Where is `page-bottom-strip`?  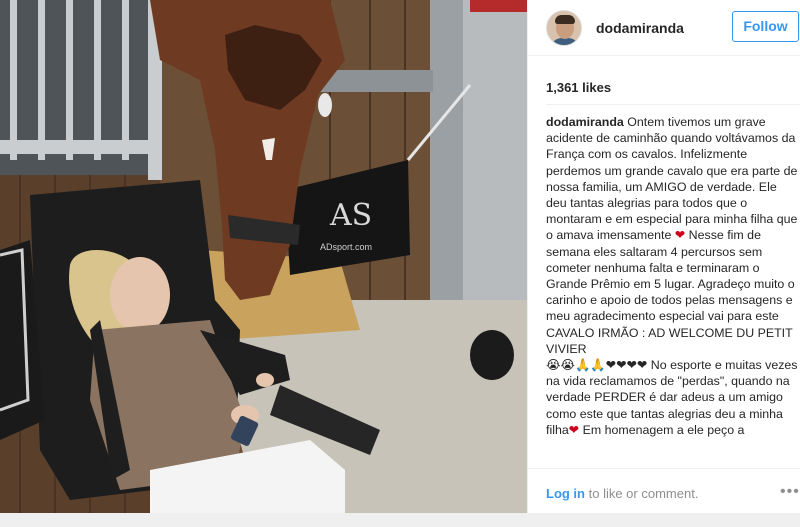 page-bottom-strip is located at coordinates (400, 520).